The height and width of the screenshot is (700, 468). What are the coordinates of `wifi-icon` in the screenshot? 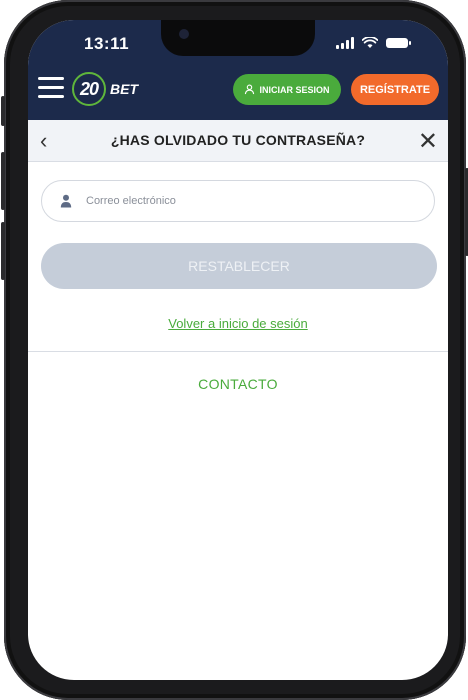 It's located at (370, 42).